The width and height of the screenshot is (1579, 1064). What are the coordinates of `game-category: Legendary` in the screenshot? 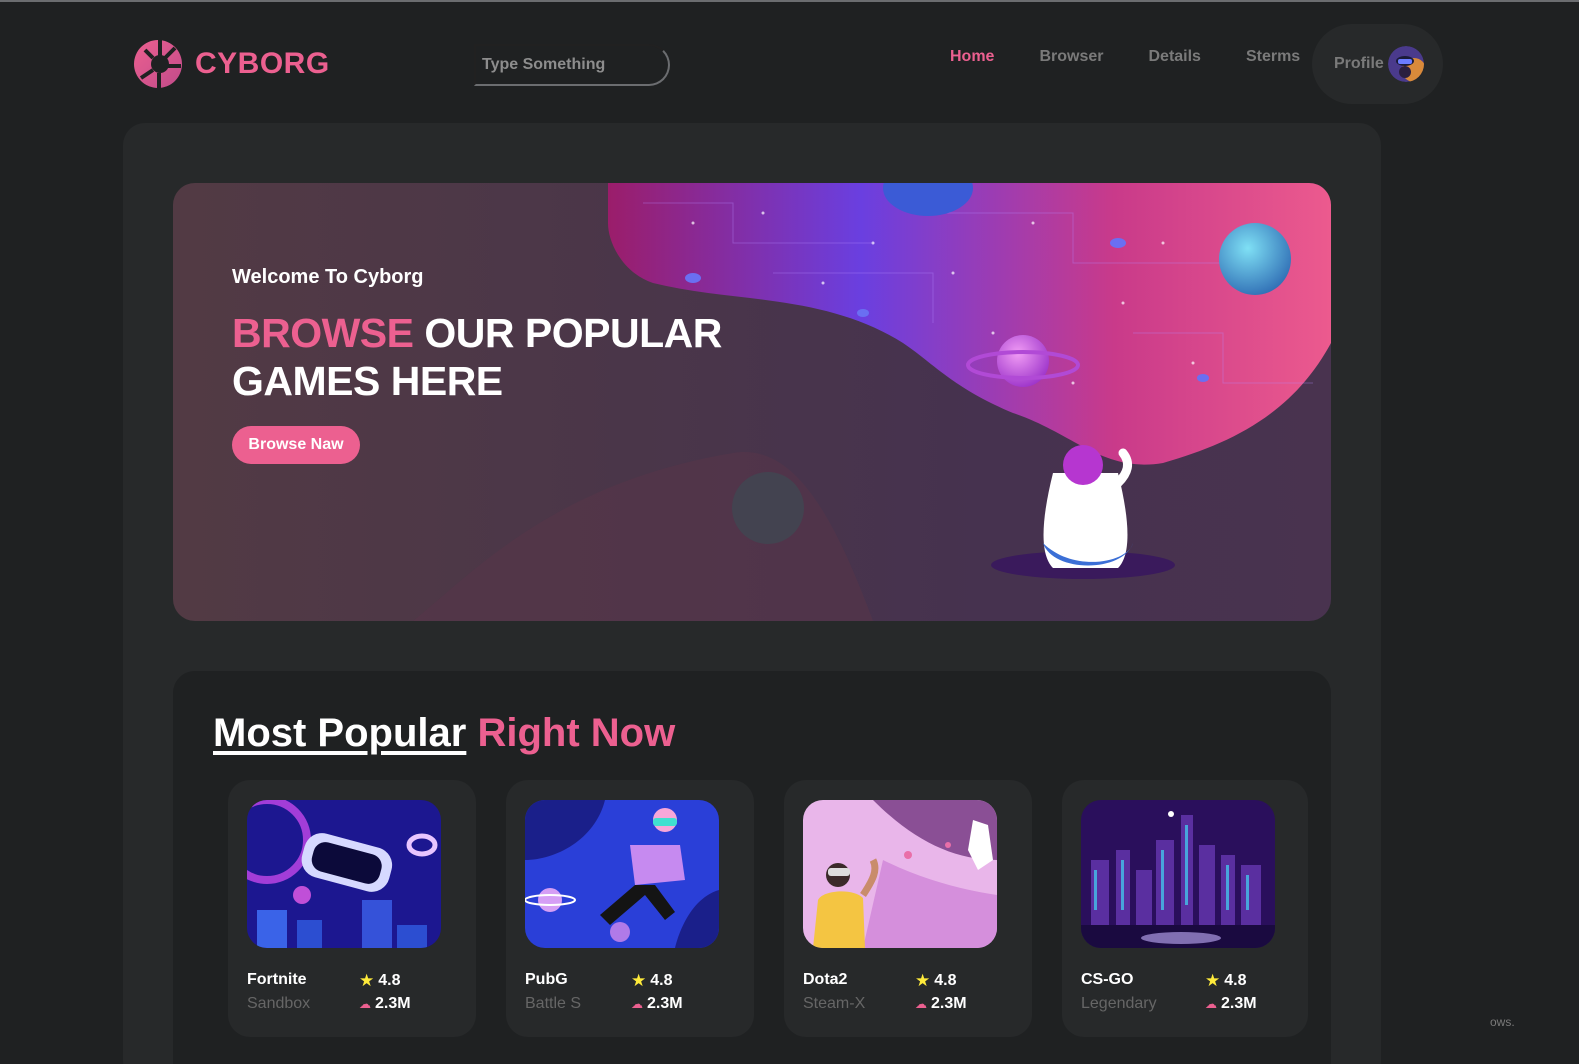 It's located at (1119, 1003).